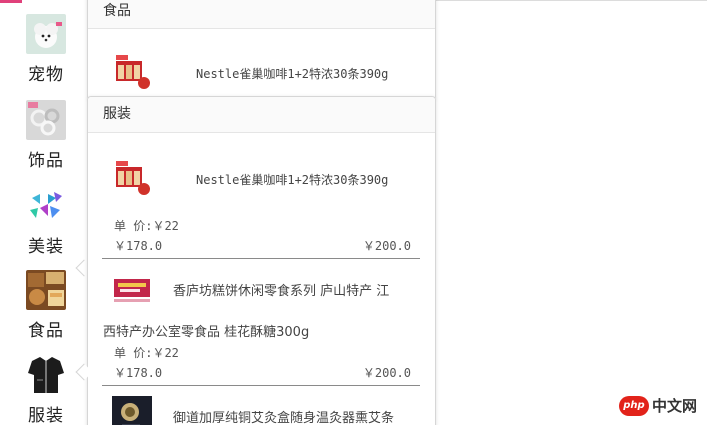  I want to click on pastry-box-thumbnail-icon, so click(132, 289).